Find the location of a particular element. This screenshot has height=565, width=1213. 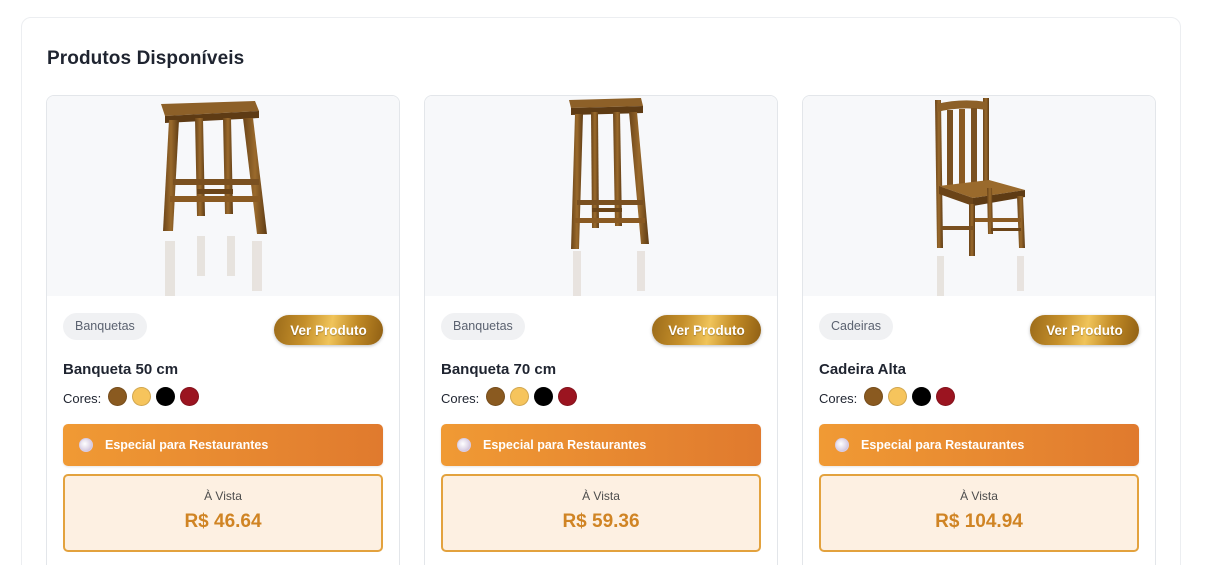

product-name: Banqueta 70 cm is located at coordinates (498, 369).